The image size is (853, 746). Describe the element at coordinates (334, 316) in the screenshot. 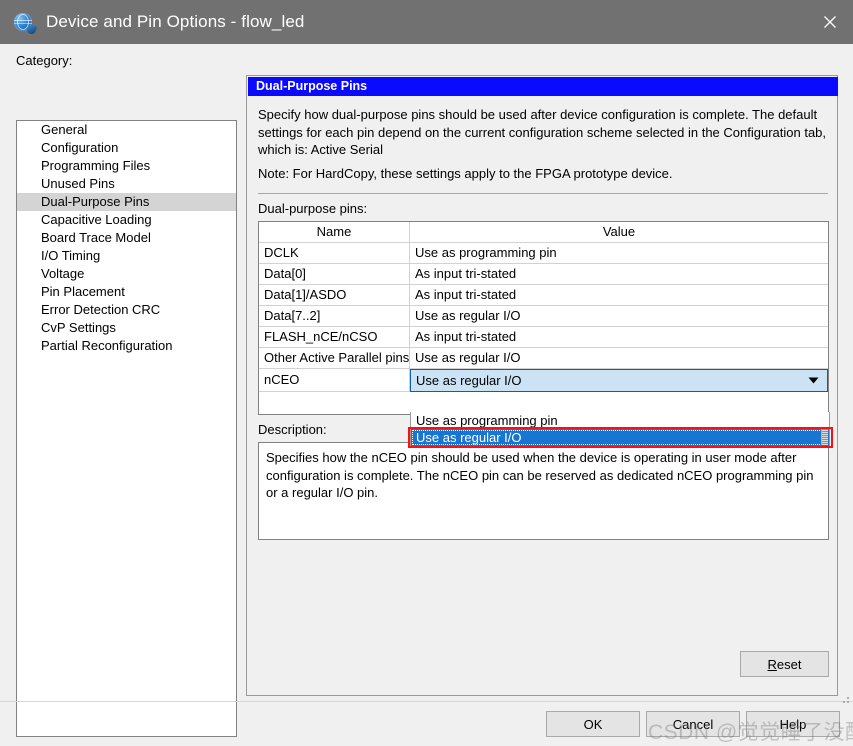

I see `pin-name: Data[7..2]` at that location.